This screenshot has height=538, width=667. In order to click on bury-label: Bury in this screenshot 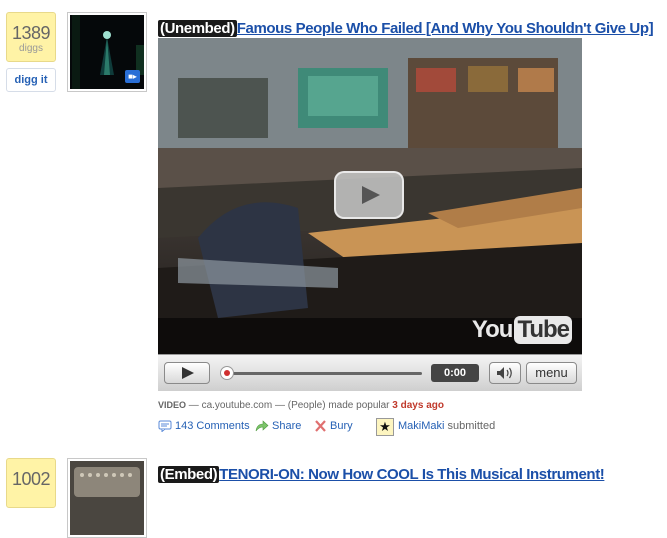, I will do `click(341, 426)`.